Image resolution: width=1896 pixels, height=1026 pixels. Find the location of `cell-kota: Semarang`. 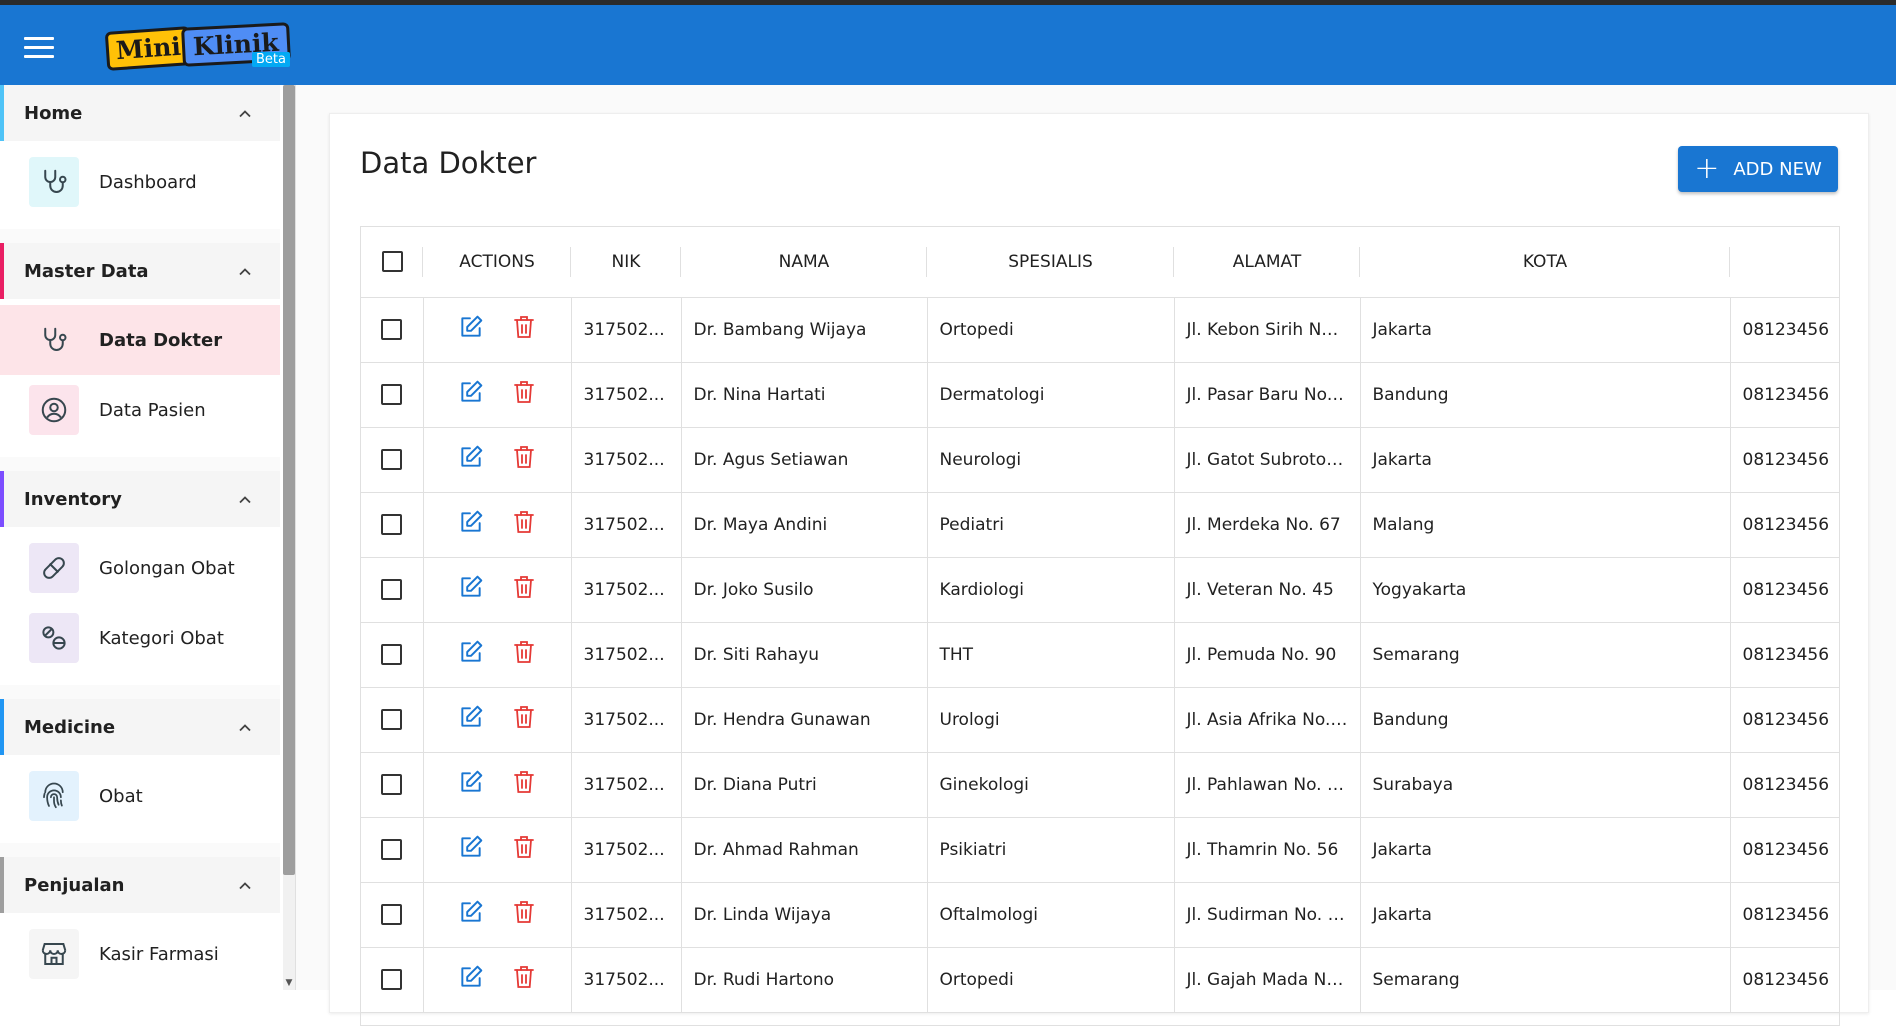

cell-kota: Semarang is located at coordinates (1545, 655).